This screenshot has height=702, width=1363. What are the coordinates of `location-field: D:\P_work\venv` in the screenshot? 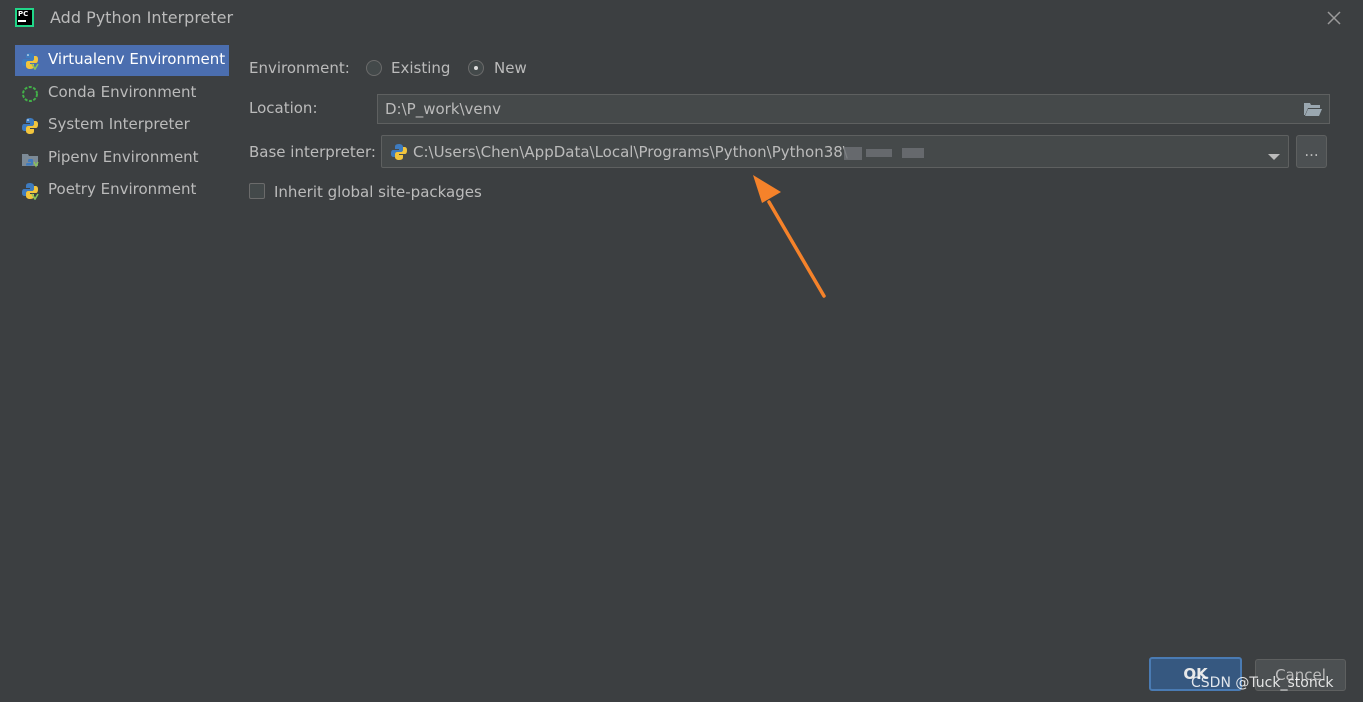 It's located at (853, 109).